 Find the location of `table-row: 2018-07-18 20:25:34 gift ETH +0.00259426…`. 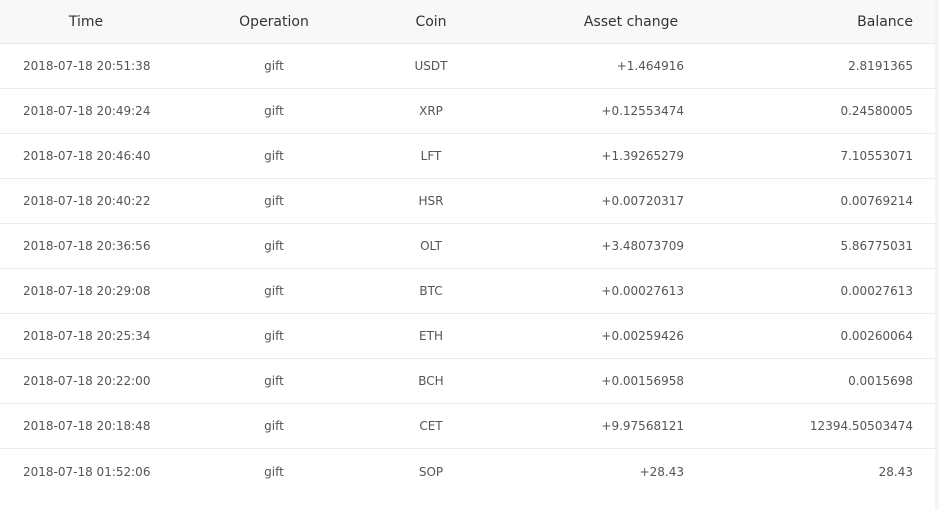

table-row: 2018-07-18 20:25:34 gift ETH +0.00259426… is located at coordinates (467, 336).